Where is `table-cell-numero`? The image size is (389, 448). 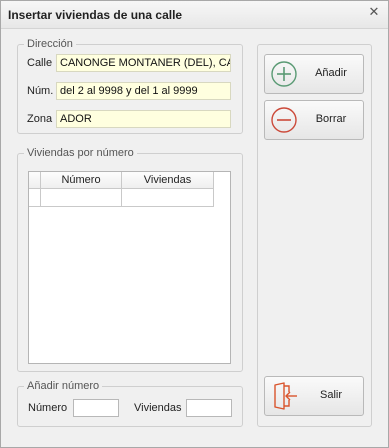
table-cell-numero is located at coordinates (81, 198).